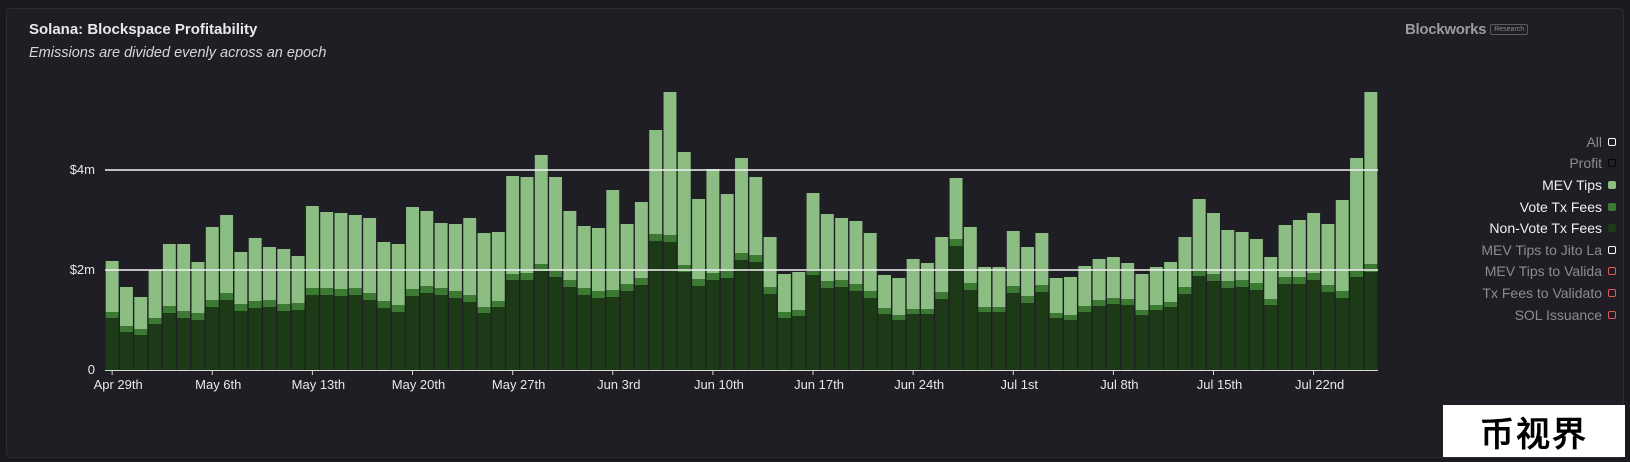 This screenshot has width=1630, height=462. Describe the element at coordinates (1545, 228) in the screenshot. I see `legend-label: Non-Vote Tx Fees` at that location.